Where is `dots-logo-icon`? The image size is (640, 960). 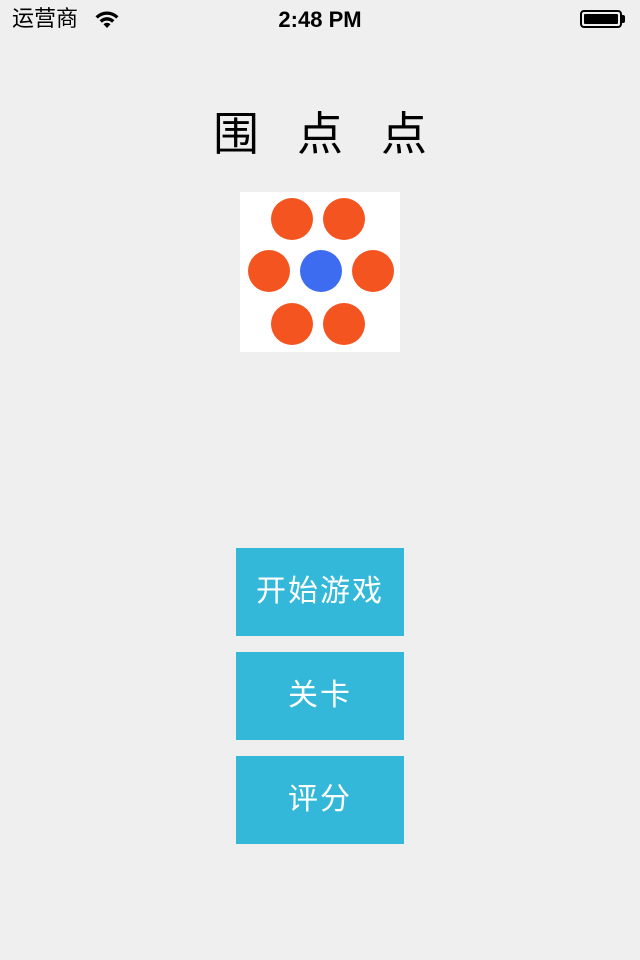
dots-logo-icon is located at coordinates (320, 272).